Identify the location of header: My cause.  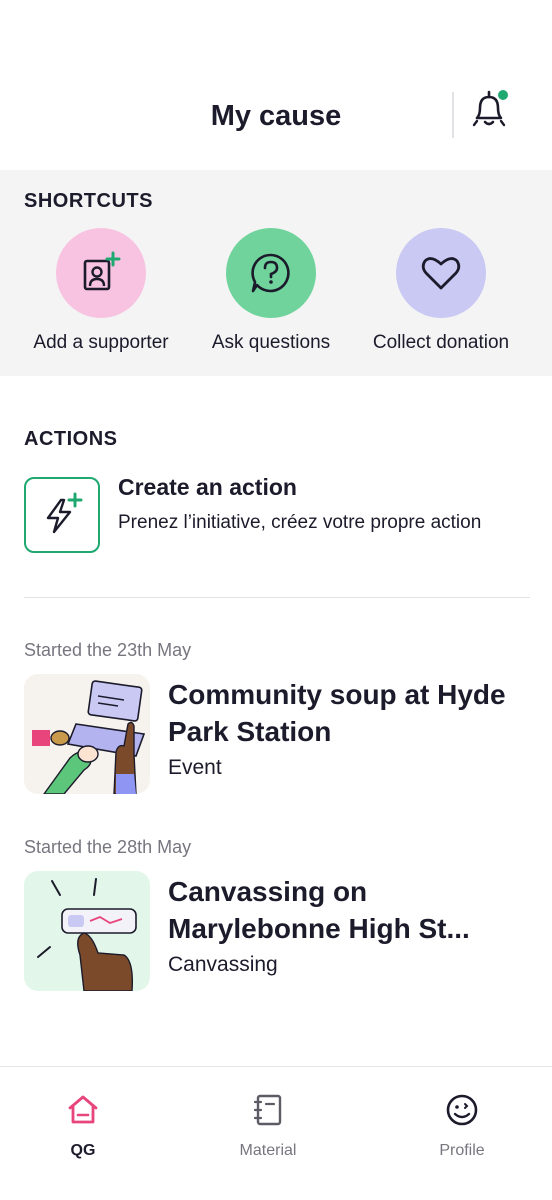
(276, 85).